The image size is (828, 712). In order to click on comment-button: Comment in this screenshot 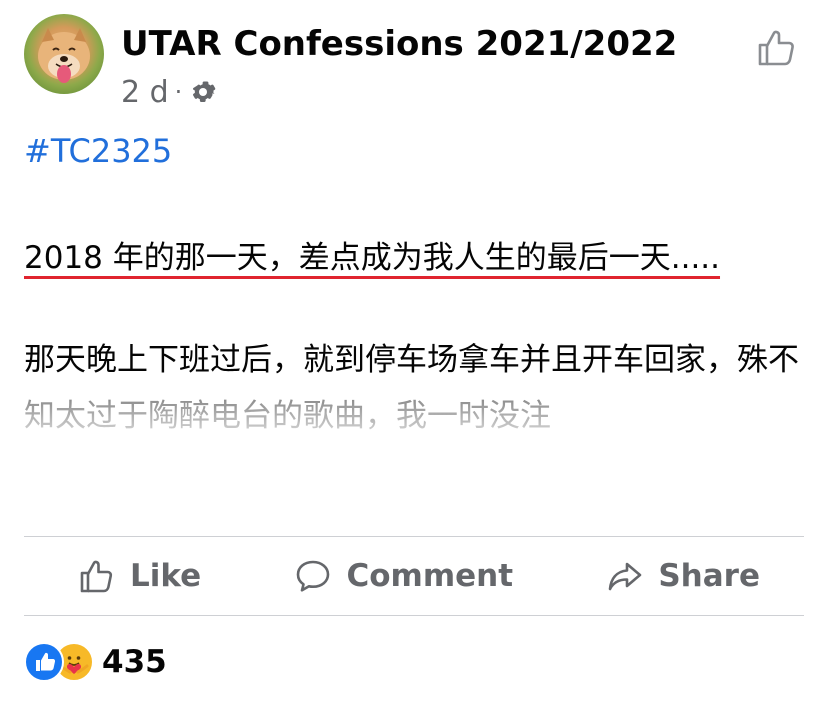, I will do `click(403, 576)`.